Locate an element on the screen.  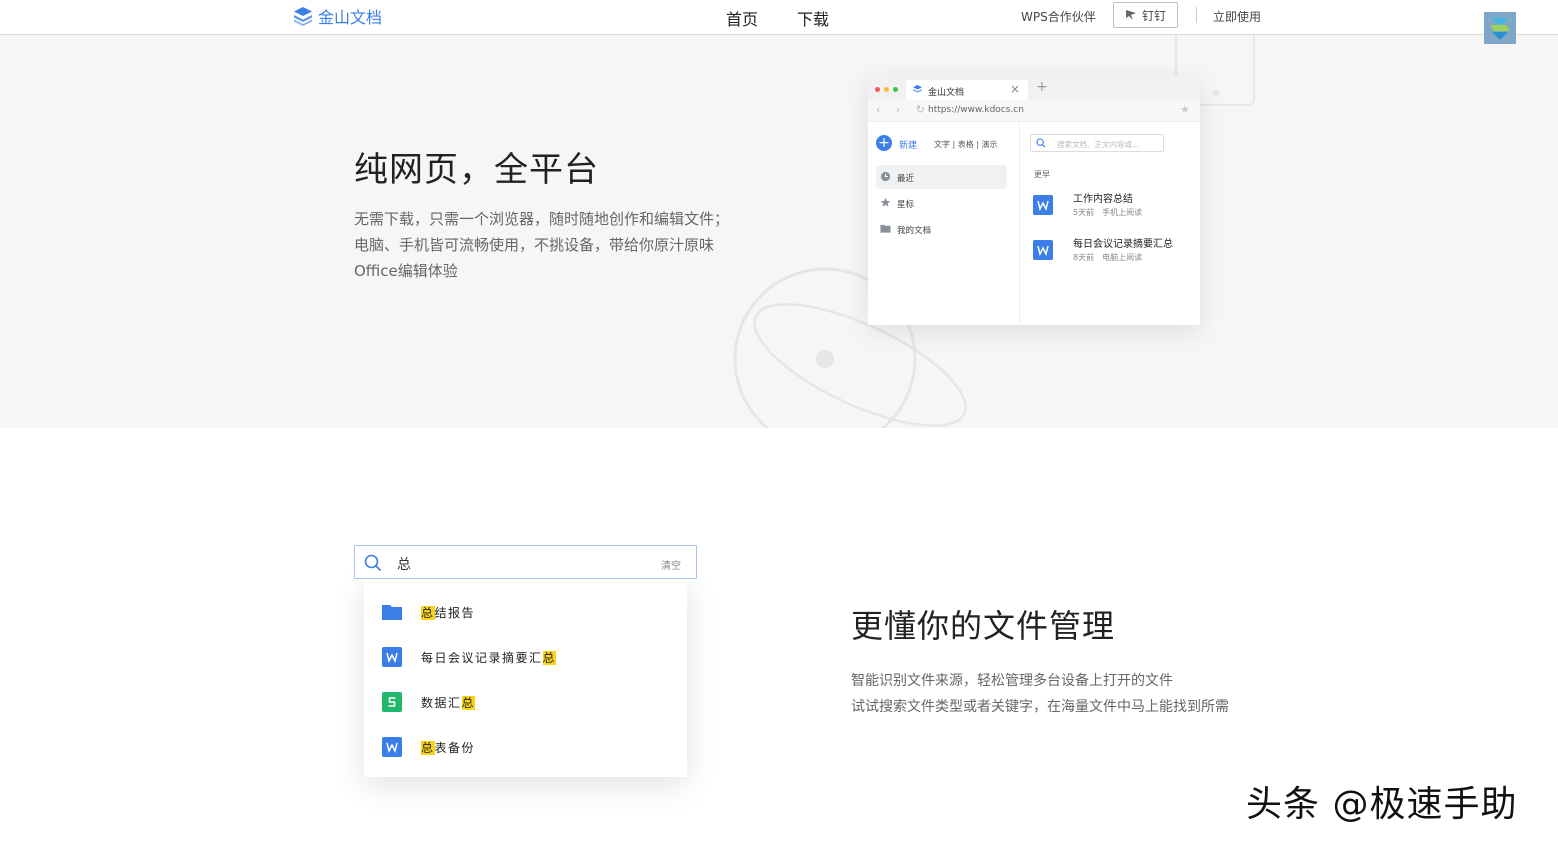
plus-icon: + is located at coordinates (884, 143).